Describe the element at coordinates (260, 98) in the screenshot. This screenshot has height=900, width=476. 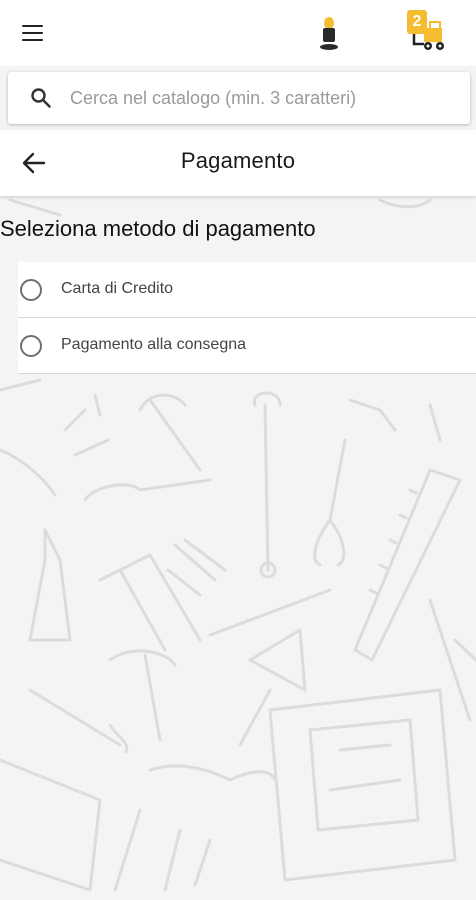
I see `search-input` at that location.